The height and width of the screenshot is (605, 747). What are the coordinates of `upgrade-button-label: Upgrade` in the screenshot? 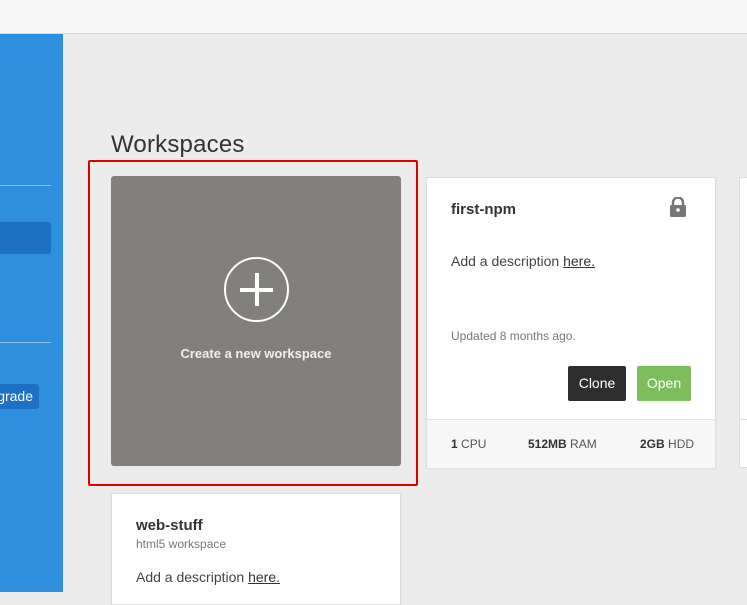 It's located at (16, 396).